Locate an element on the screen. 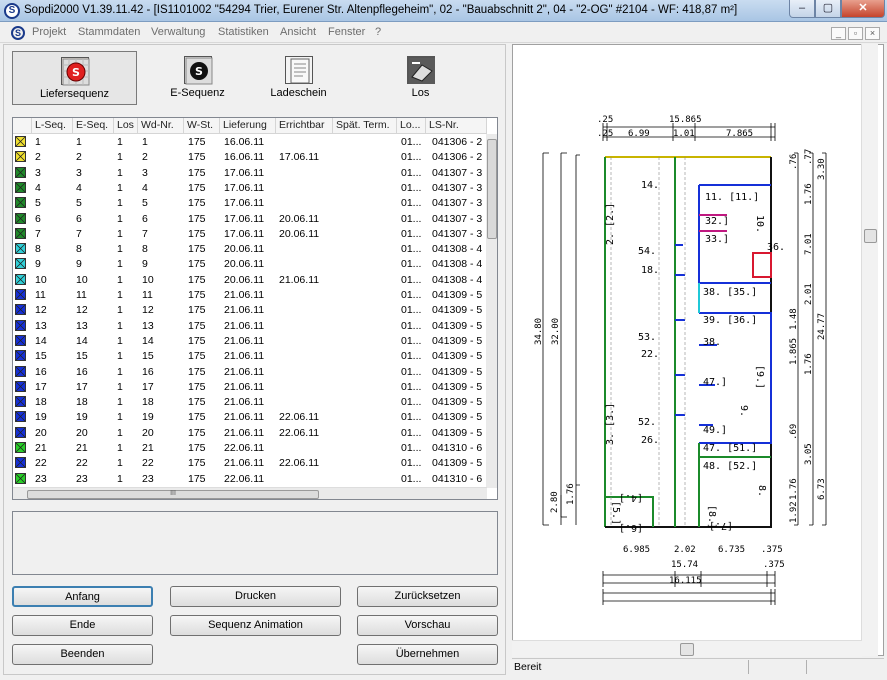  table-row: 14 14 1 14 175 21.06.11 01... 041309 - 5 is located at coordinates (250, 341).